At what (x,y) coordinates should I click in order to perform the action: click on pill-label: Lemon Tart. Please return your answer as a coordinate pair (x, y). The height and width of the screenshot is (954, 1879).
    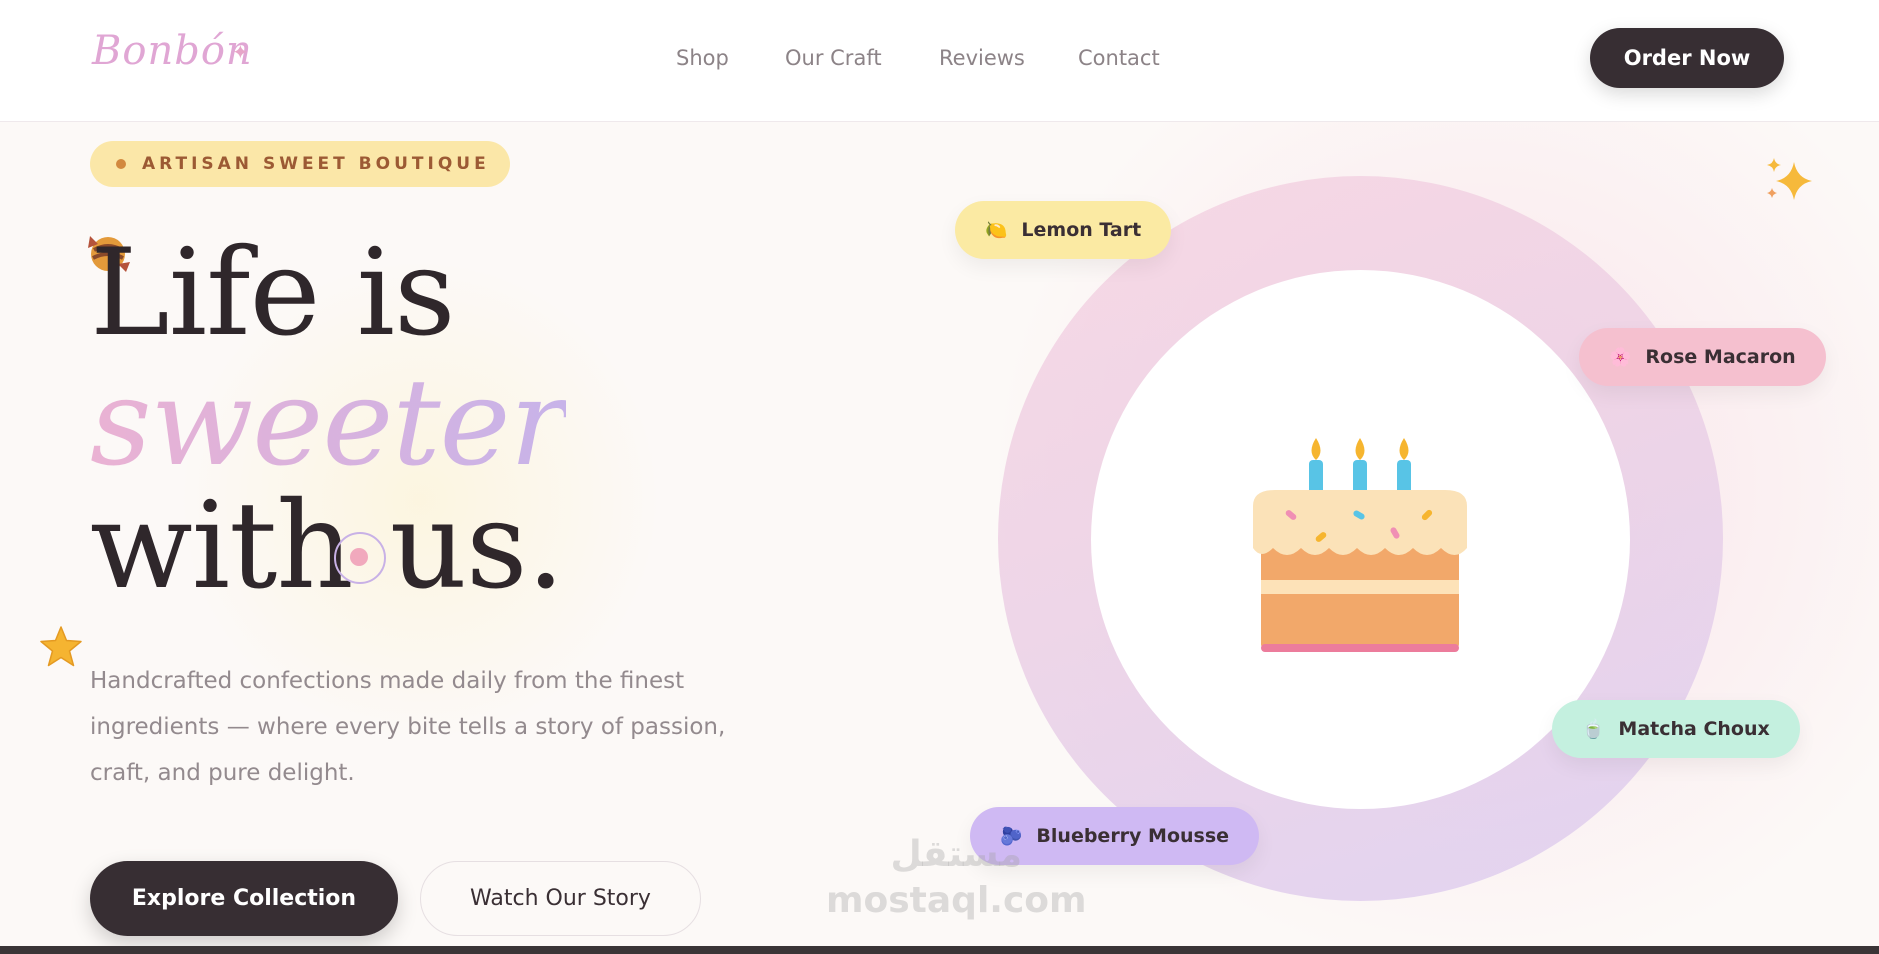
    Looking at the image, I should click on (1081, 230).